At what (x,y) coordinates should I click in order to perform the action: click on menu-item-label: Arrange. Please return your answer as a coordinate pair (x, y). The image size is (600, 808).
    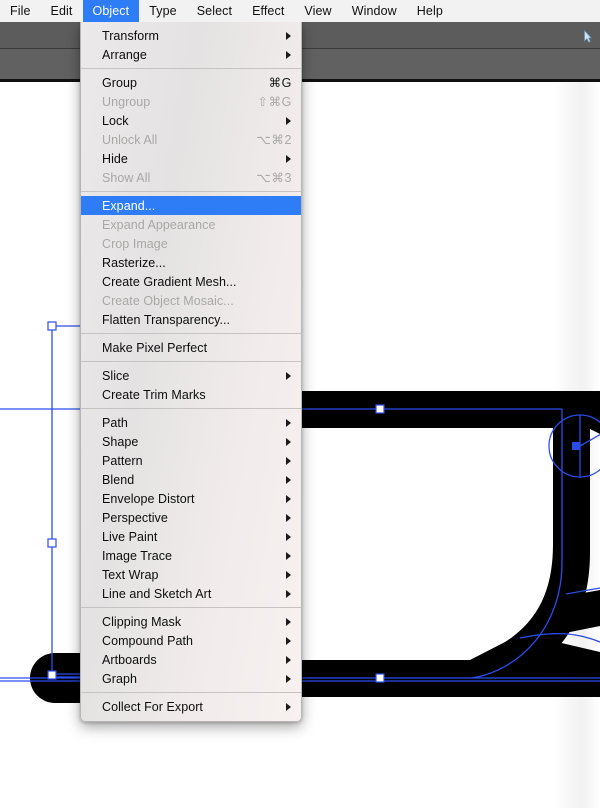
    Looking at the image, I should click on (124, 54).